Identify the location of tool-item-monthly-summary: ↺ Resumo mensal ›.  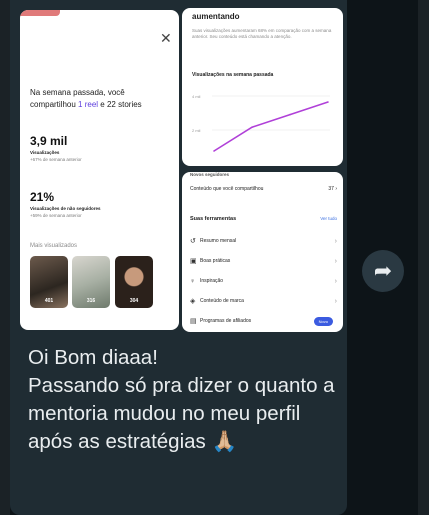
(263, 241).